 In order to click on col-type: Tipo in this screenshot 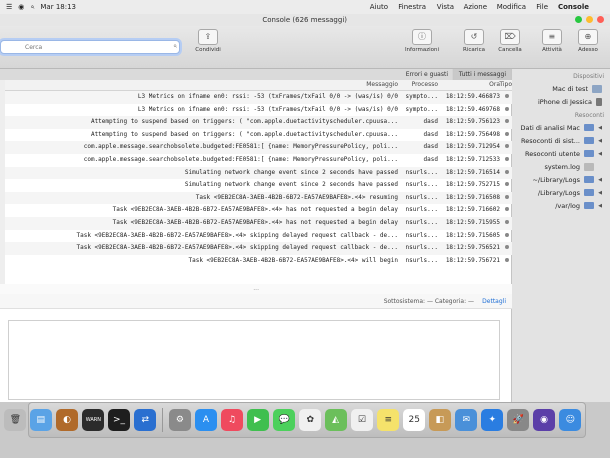, I will do `click(505, 85)`.